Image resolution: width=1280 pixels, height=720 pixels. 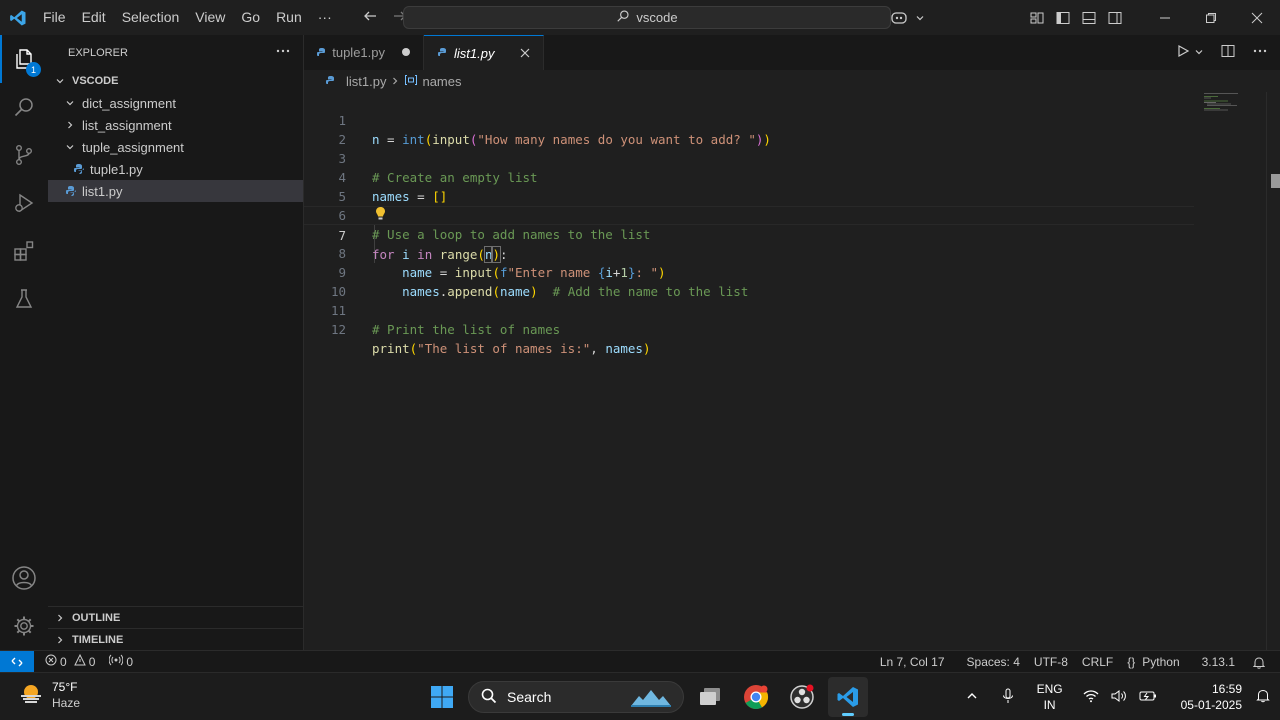 What do you see at coordinates (250, 17) in the screenshot?
I see `menu-go: Go` at bounding box center [250, 17].